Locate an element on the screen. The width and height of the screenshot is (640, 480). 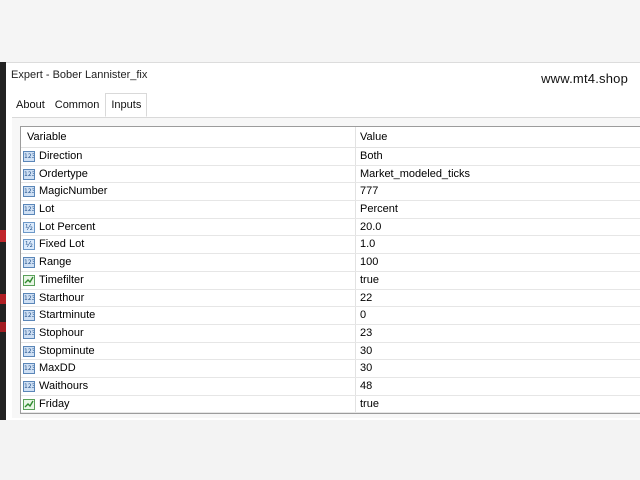
variable-name: Direction is located at coordinates (61, 156).